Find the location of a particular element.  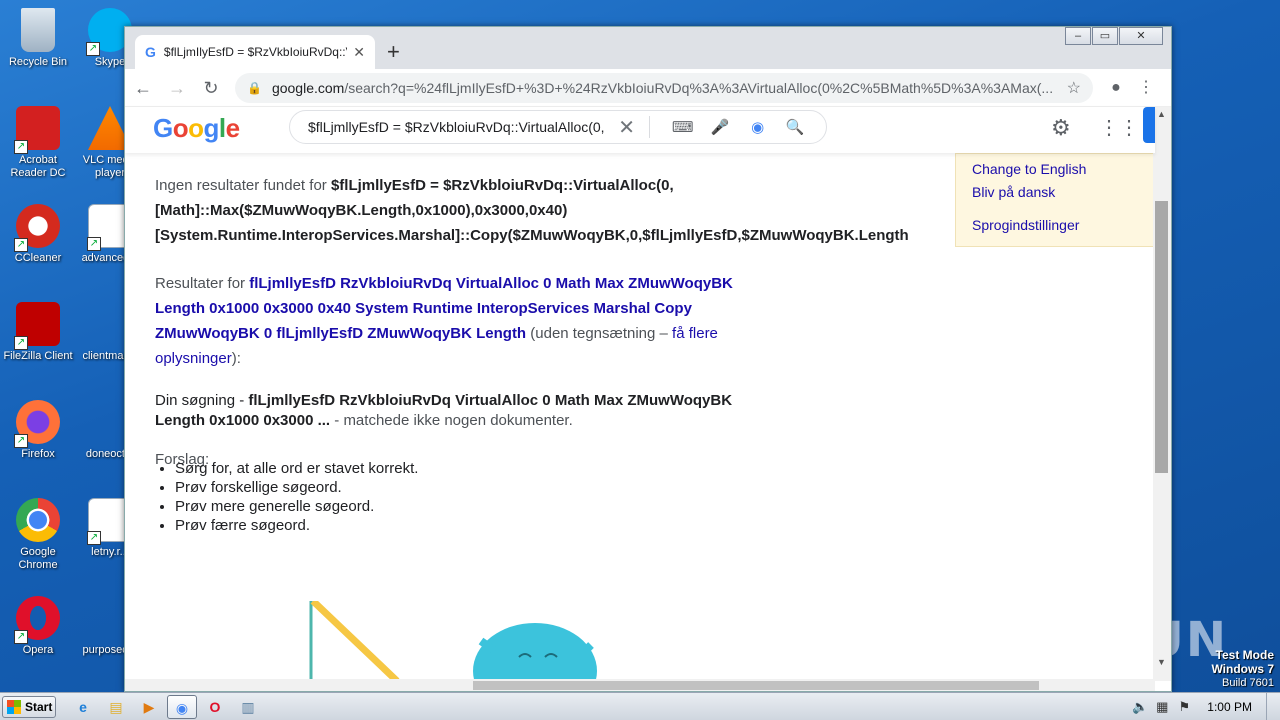

vertical-scrollbar: ▲ ▼ is located at coordinates (1162, 394).